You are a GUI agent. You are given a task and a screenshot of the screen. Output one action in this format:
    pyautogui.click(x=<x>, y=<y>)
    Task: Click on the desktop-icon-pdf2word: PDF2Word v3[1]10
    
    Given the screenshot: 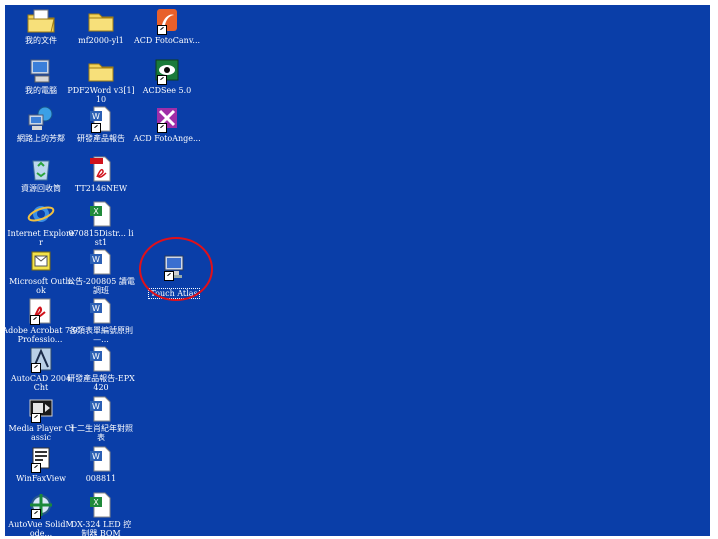 What is the action you would take?
    pyautogui.click(x=101, y=80)
    